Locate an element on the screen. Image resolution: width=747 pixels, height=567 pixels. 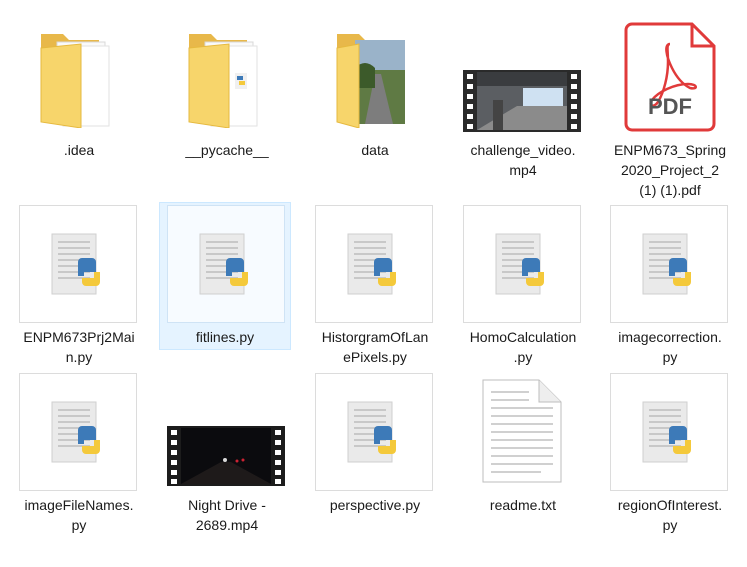
file-item-imagecorrection: imagecorrection. py is located at coordinates (670, 287).